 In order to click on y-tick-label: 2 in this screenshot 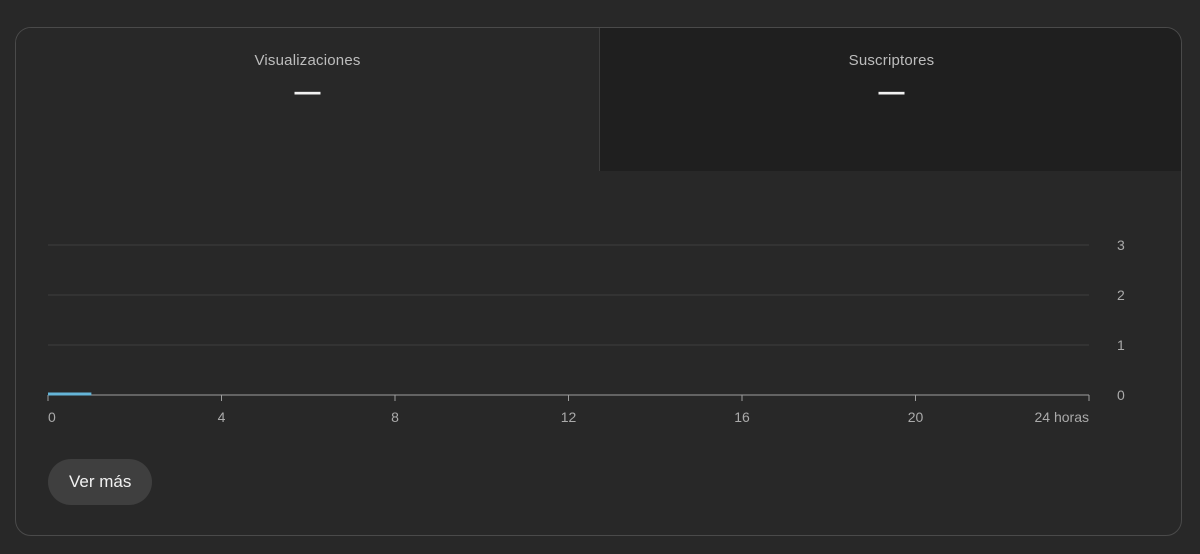, I will do `click(1121, 295)`.